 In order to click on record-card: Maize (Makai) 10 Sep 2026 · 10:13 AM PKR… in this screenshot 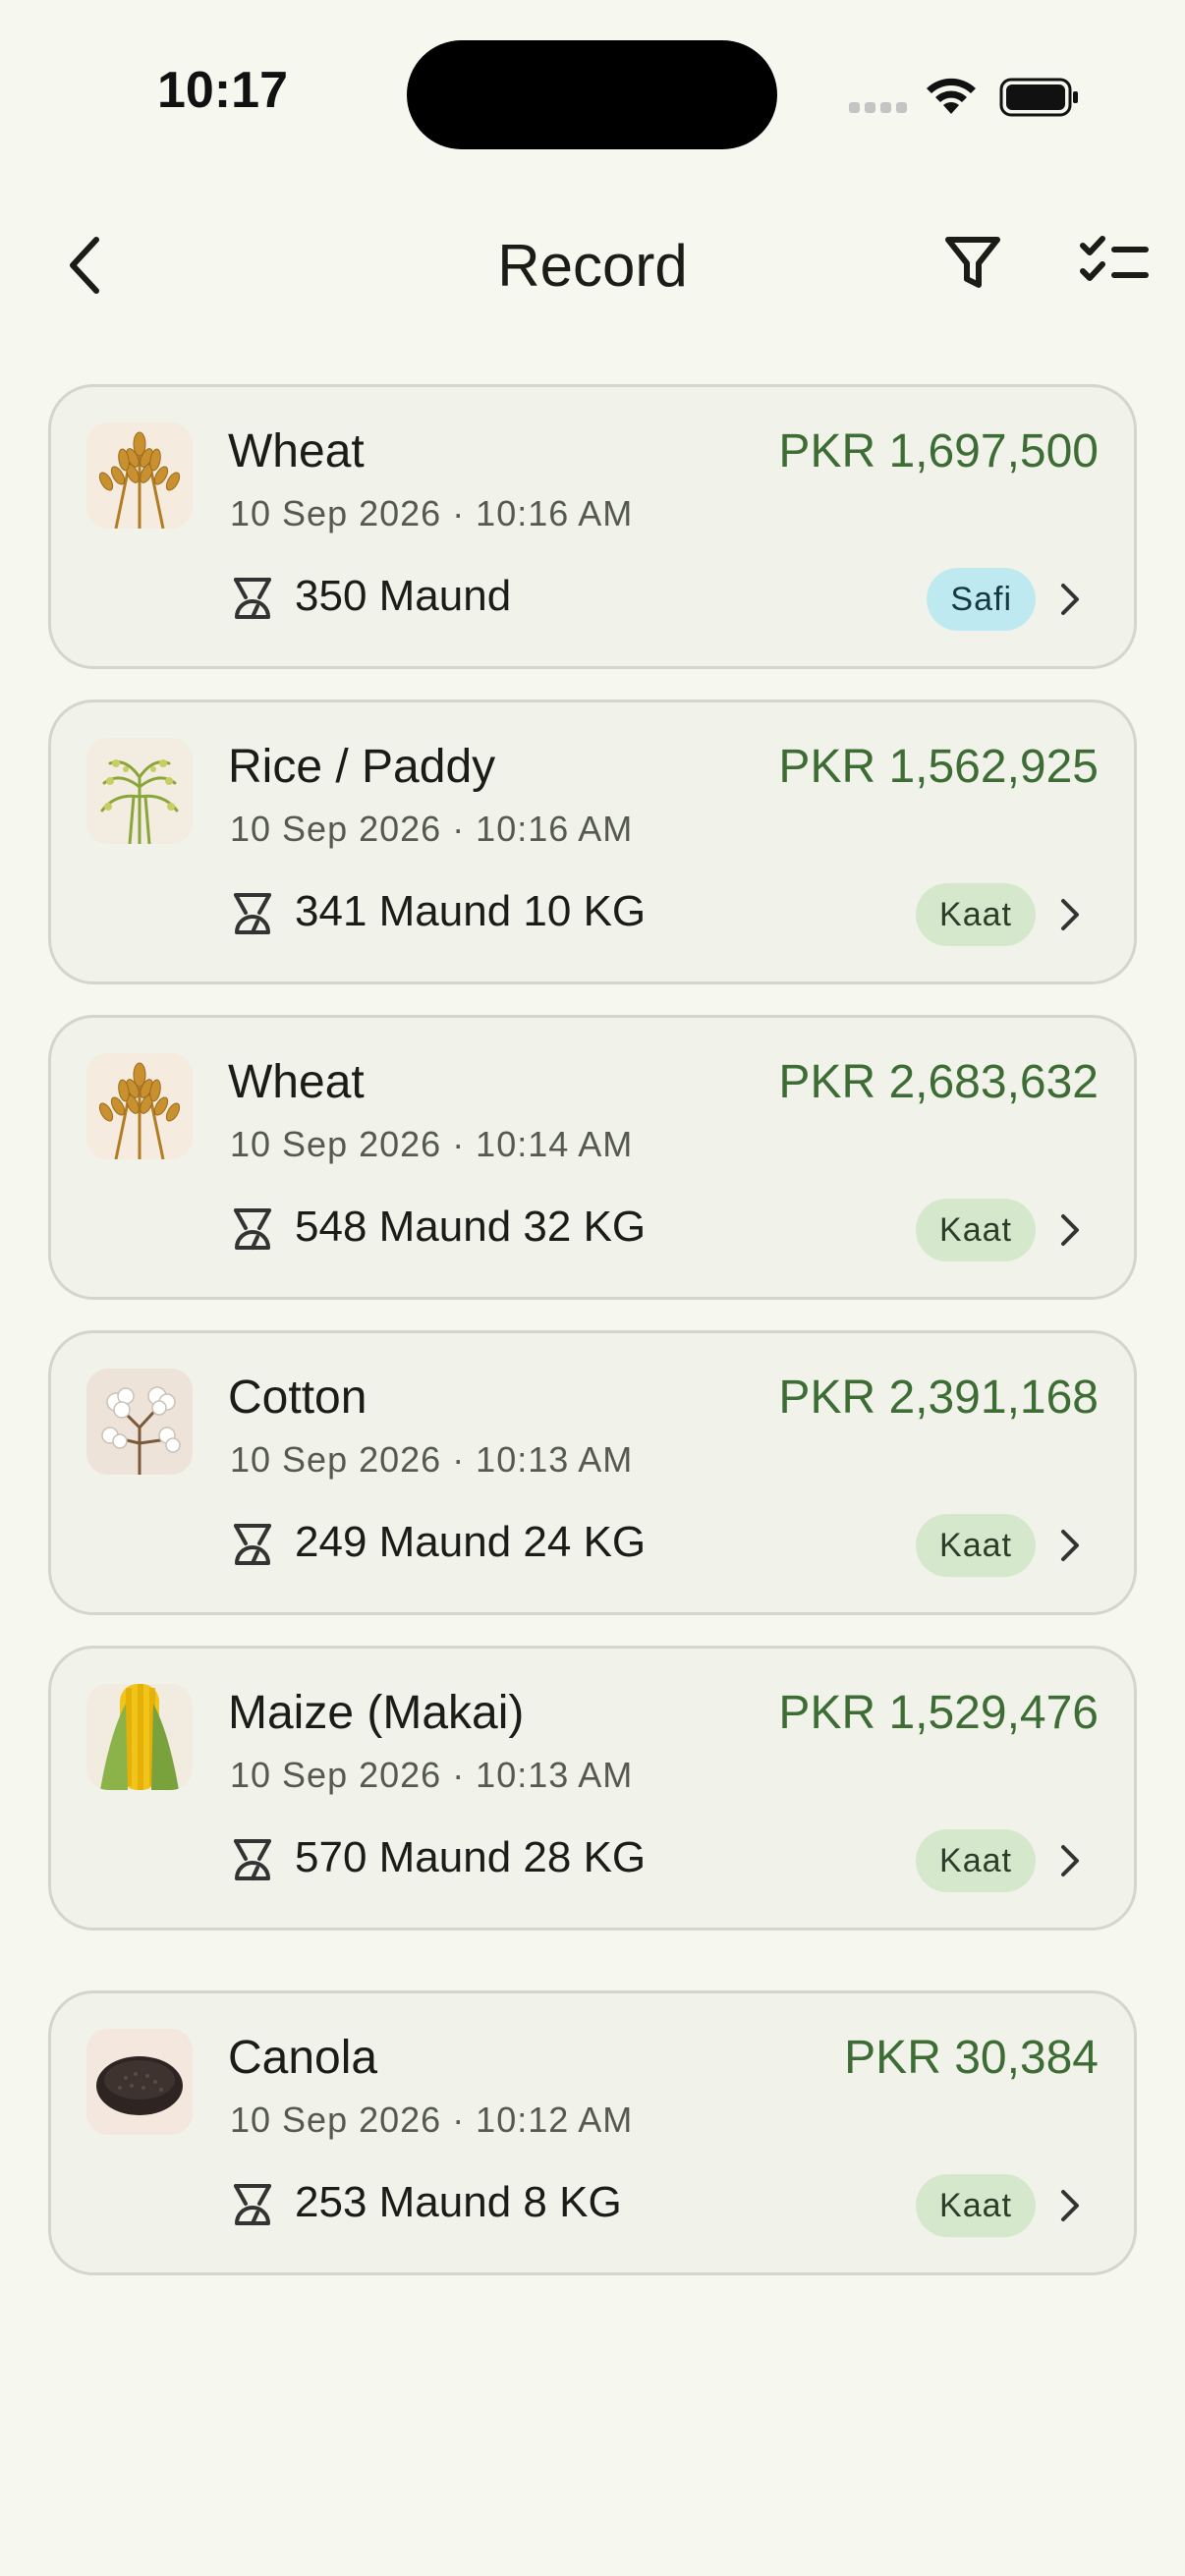, I will do `click(592, 1788)`.